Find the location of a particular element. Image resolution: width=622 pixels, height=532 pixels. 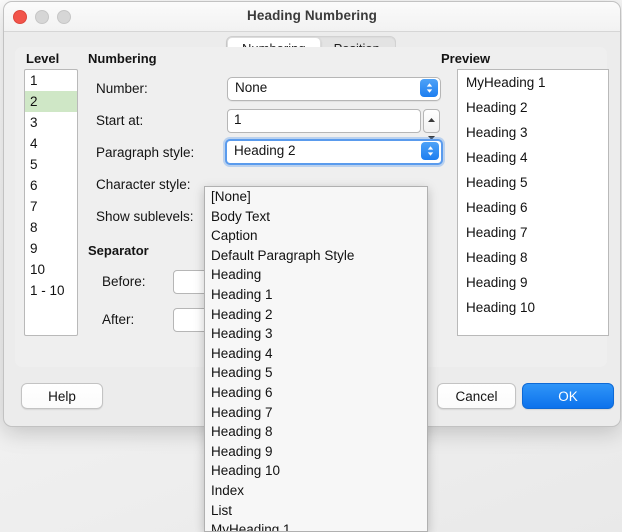

separator-section-title: Separator is located at coordinates (118, 250).